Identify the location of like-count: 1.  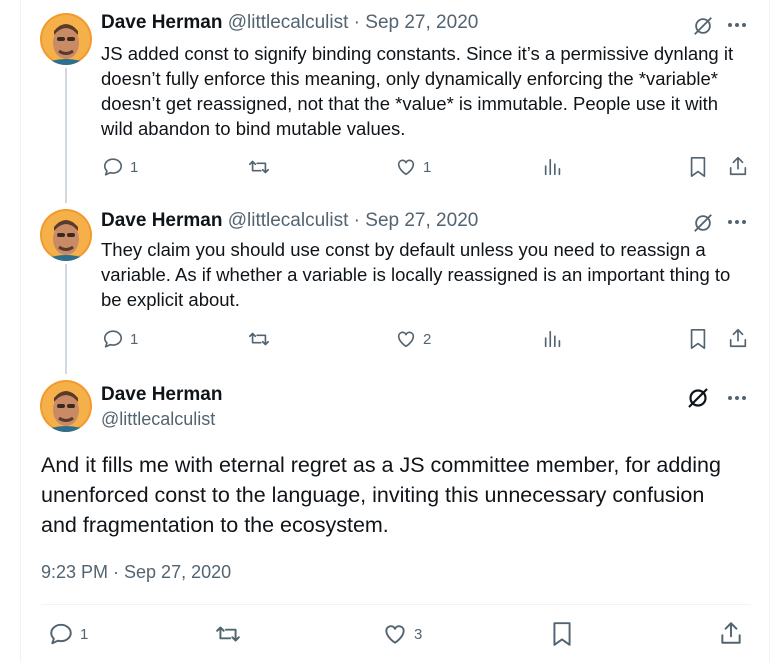
(427, 167).